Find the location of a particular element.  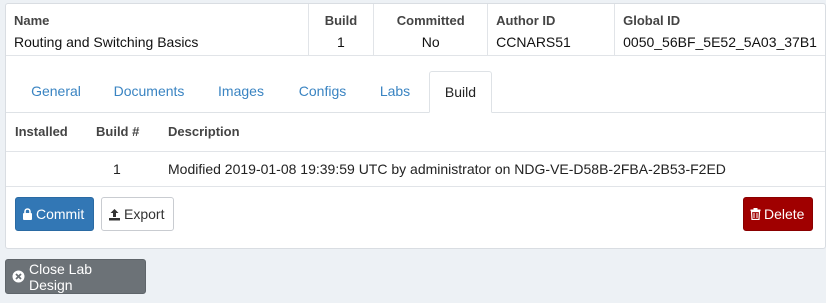

close-lab-design-label: Close Lab Design is located at coordinates (61, 276).